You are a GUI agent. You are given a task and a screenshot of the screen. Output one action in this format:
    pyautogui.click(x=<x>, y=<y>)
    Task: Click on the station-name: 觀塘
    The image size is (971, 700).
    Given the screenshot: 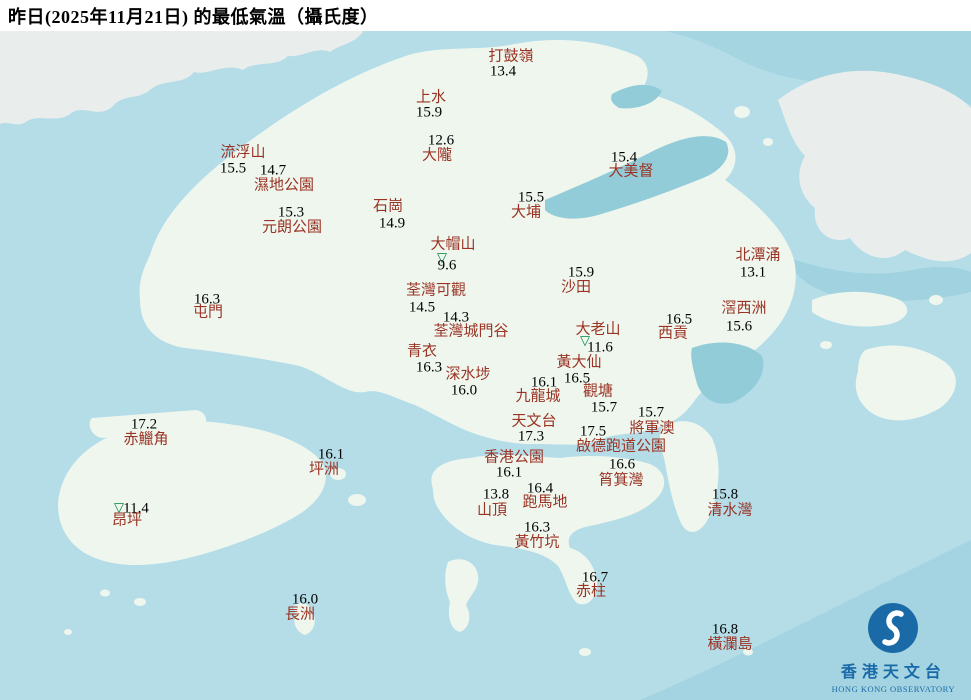 What is the action you would take?
    pyautogui.click(x=598, y=391)
    